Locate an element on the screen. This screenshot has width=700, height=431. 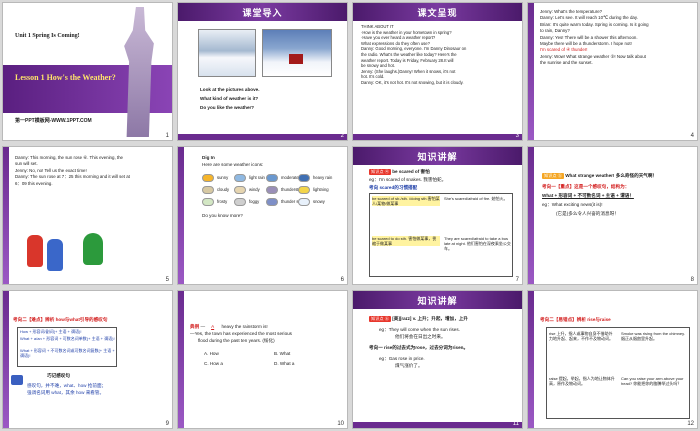
example-text: eg：What exciting news(it is)! is located at coordinates (572, 204).